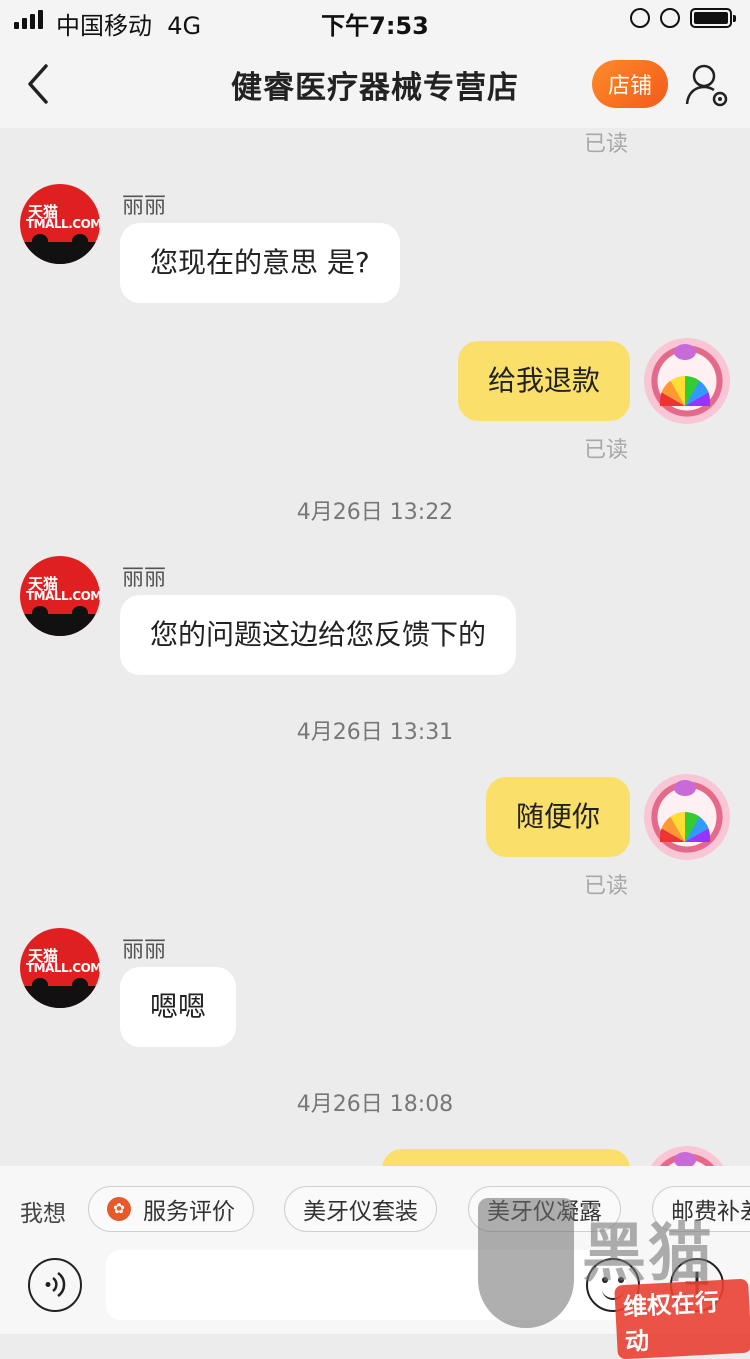  I want to click on voice-button, so click(55, 1285).